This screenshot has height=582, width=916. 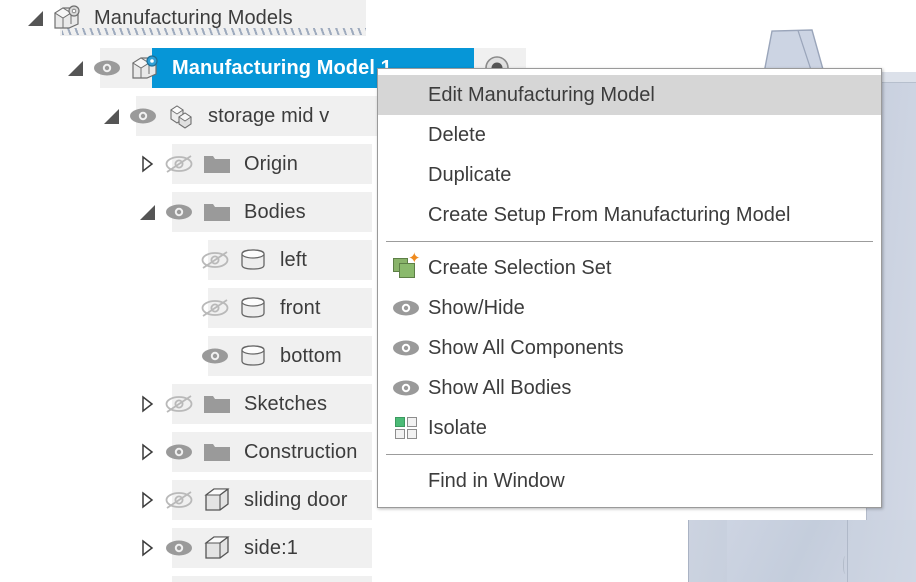 I want to click on tree-row-body-left: left, so click(x=251, y=260).